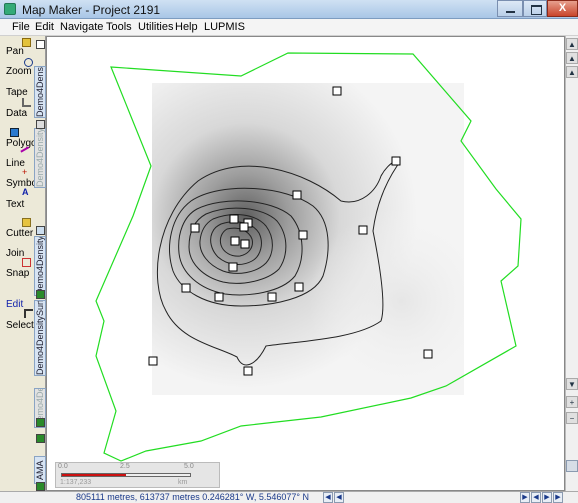 This screenshot has width=578, height=503. Describe the element at coordinates (525, 497) in the screenshot. I see `nav-next-icon: ▶` at that location.